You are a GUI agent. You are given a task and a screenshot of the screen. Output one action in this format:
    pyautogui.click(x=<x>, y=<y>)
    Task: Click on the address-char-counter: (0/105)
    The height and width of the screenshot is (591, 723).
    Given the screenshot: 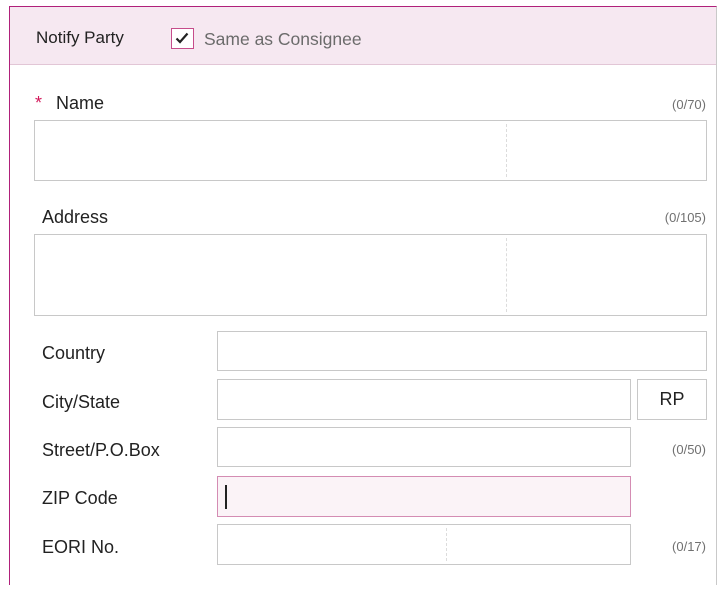 What is the action you would take?
    pyautogui.click(x=685, y=217)
    